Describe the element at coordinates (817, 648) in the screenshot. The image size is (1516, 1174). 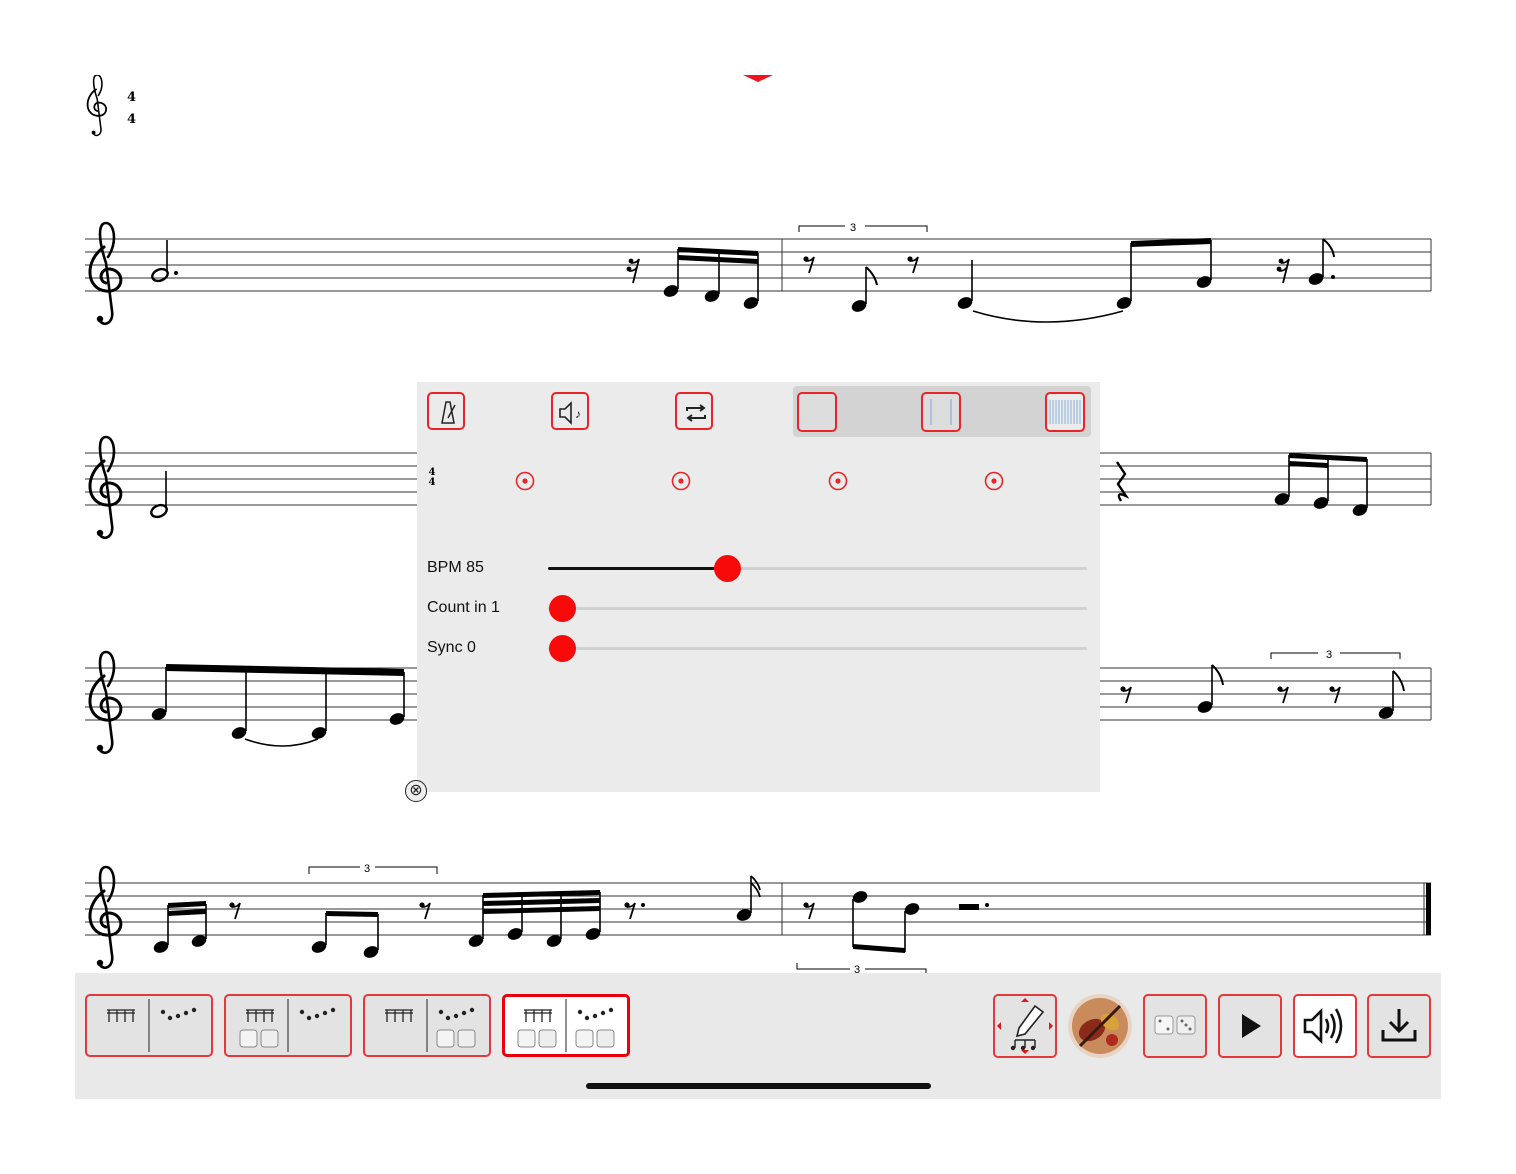
I see `sync-slider` at that location.